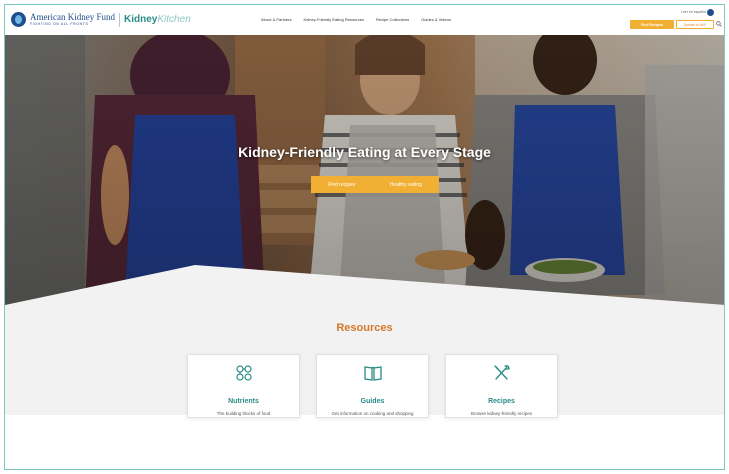 The width and height of the screenshot is (729, 474). What do you see at coordinates (59, 23) in the screenshot?
I see `akf-logo-tagline: FIGHTING ON ALL FRONTS` at bounding box center [59, 23].